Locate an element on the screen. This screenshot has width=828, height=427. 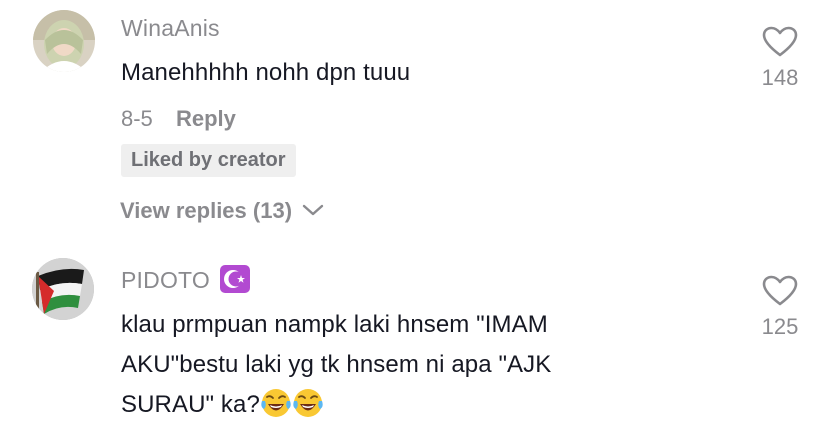
view-replies-button: View replies (13) is located at coordinates (222, 211).